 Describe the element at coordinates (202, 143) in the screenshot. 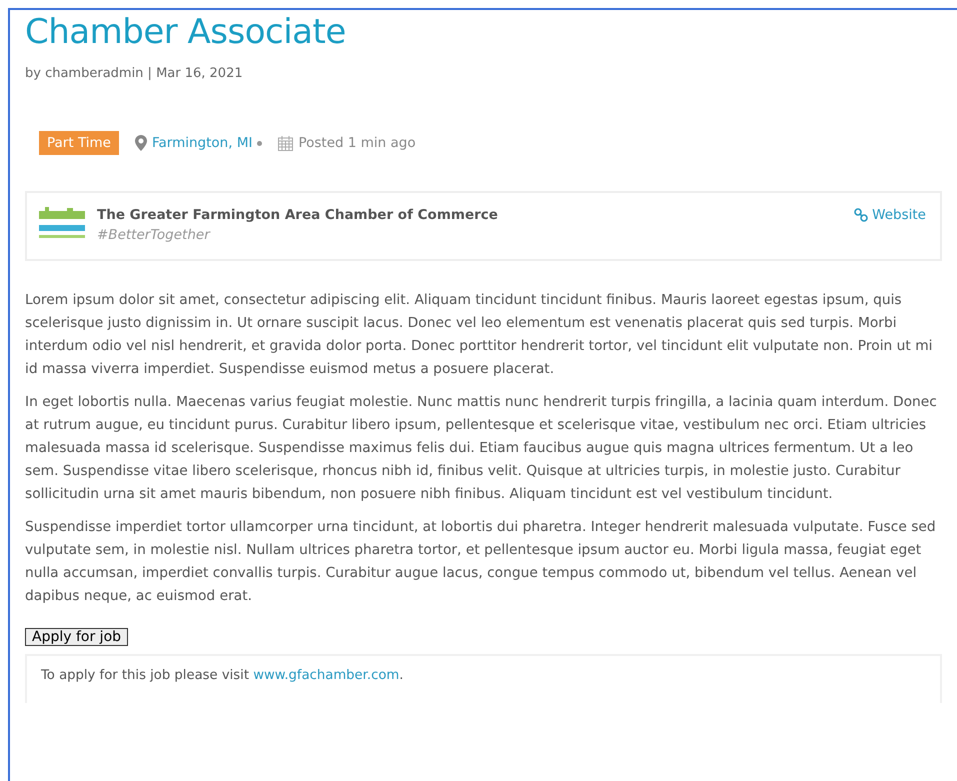

I see `location-text: Farmington, MI` at that location.